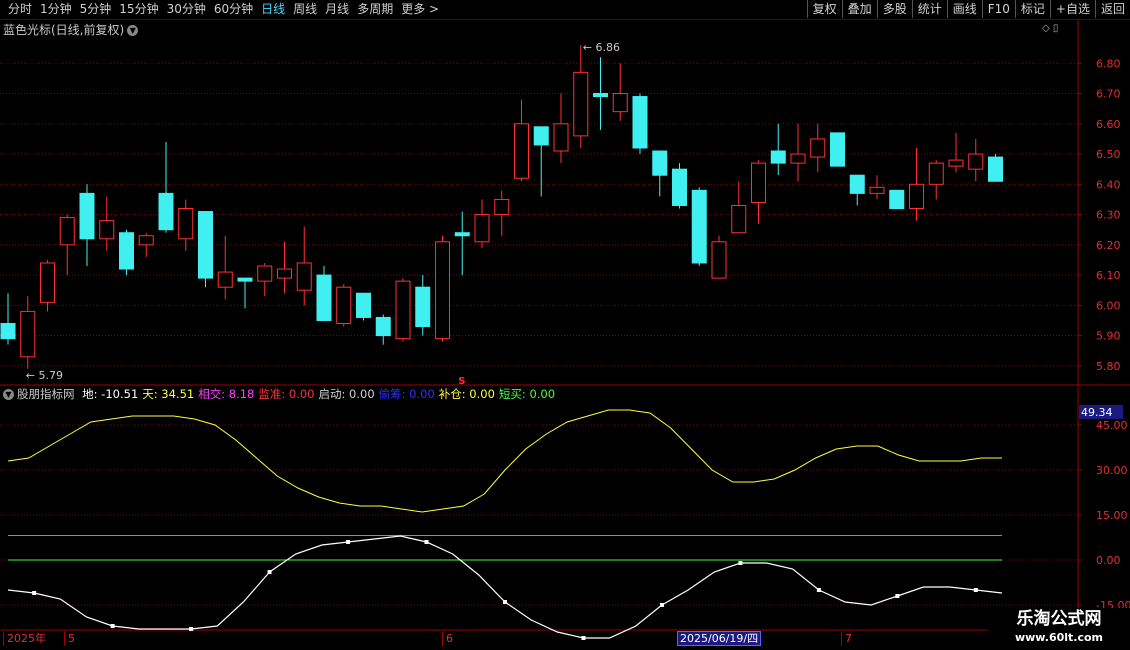 The image size is (1130, 650). I want to click on price-tick-label: 6.60, so click(1108, 124).